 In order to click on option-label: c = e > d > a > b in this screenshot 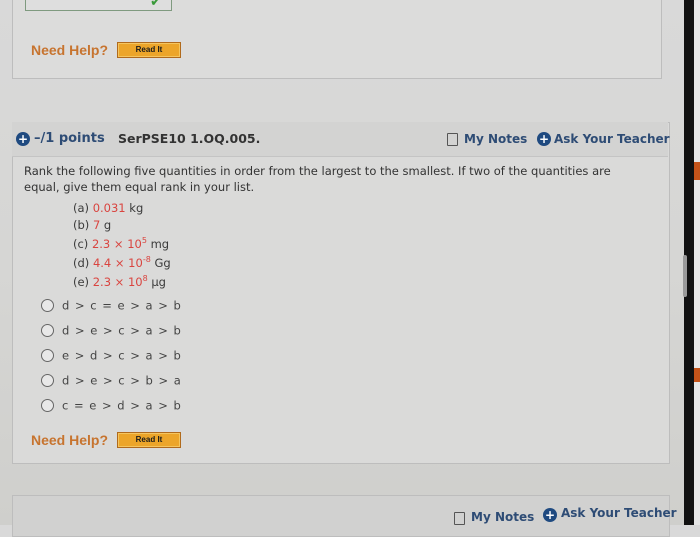, I will do `click(122, 405)`.